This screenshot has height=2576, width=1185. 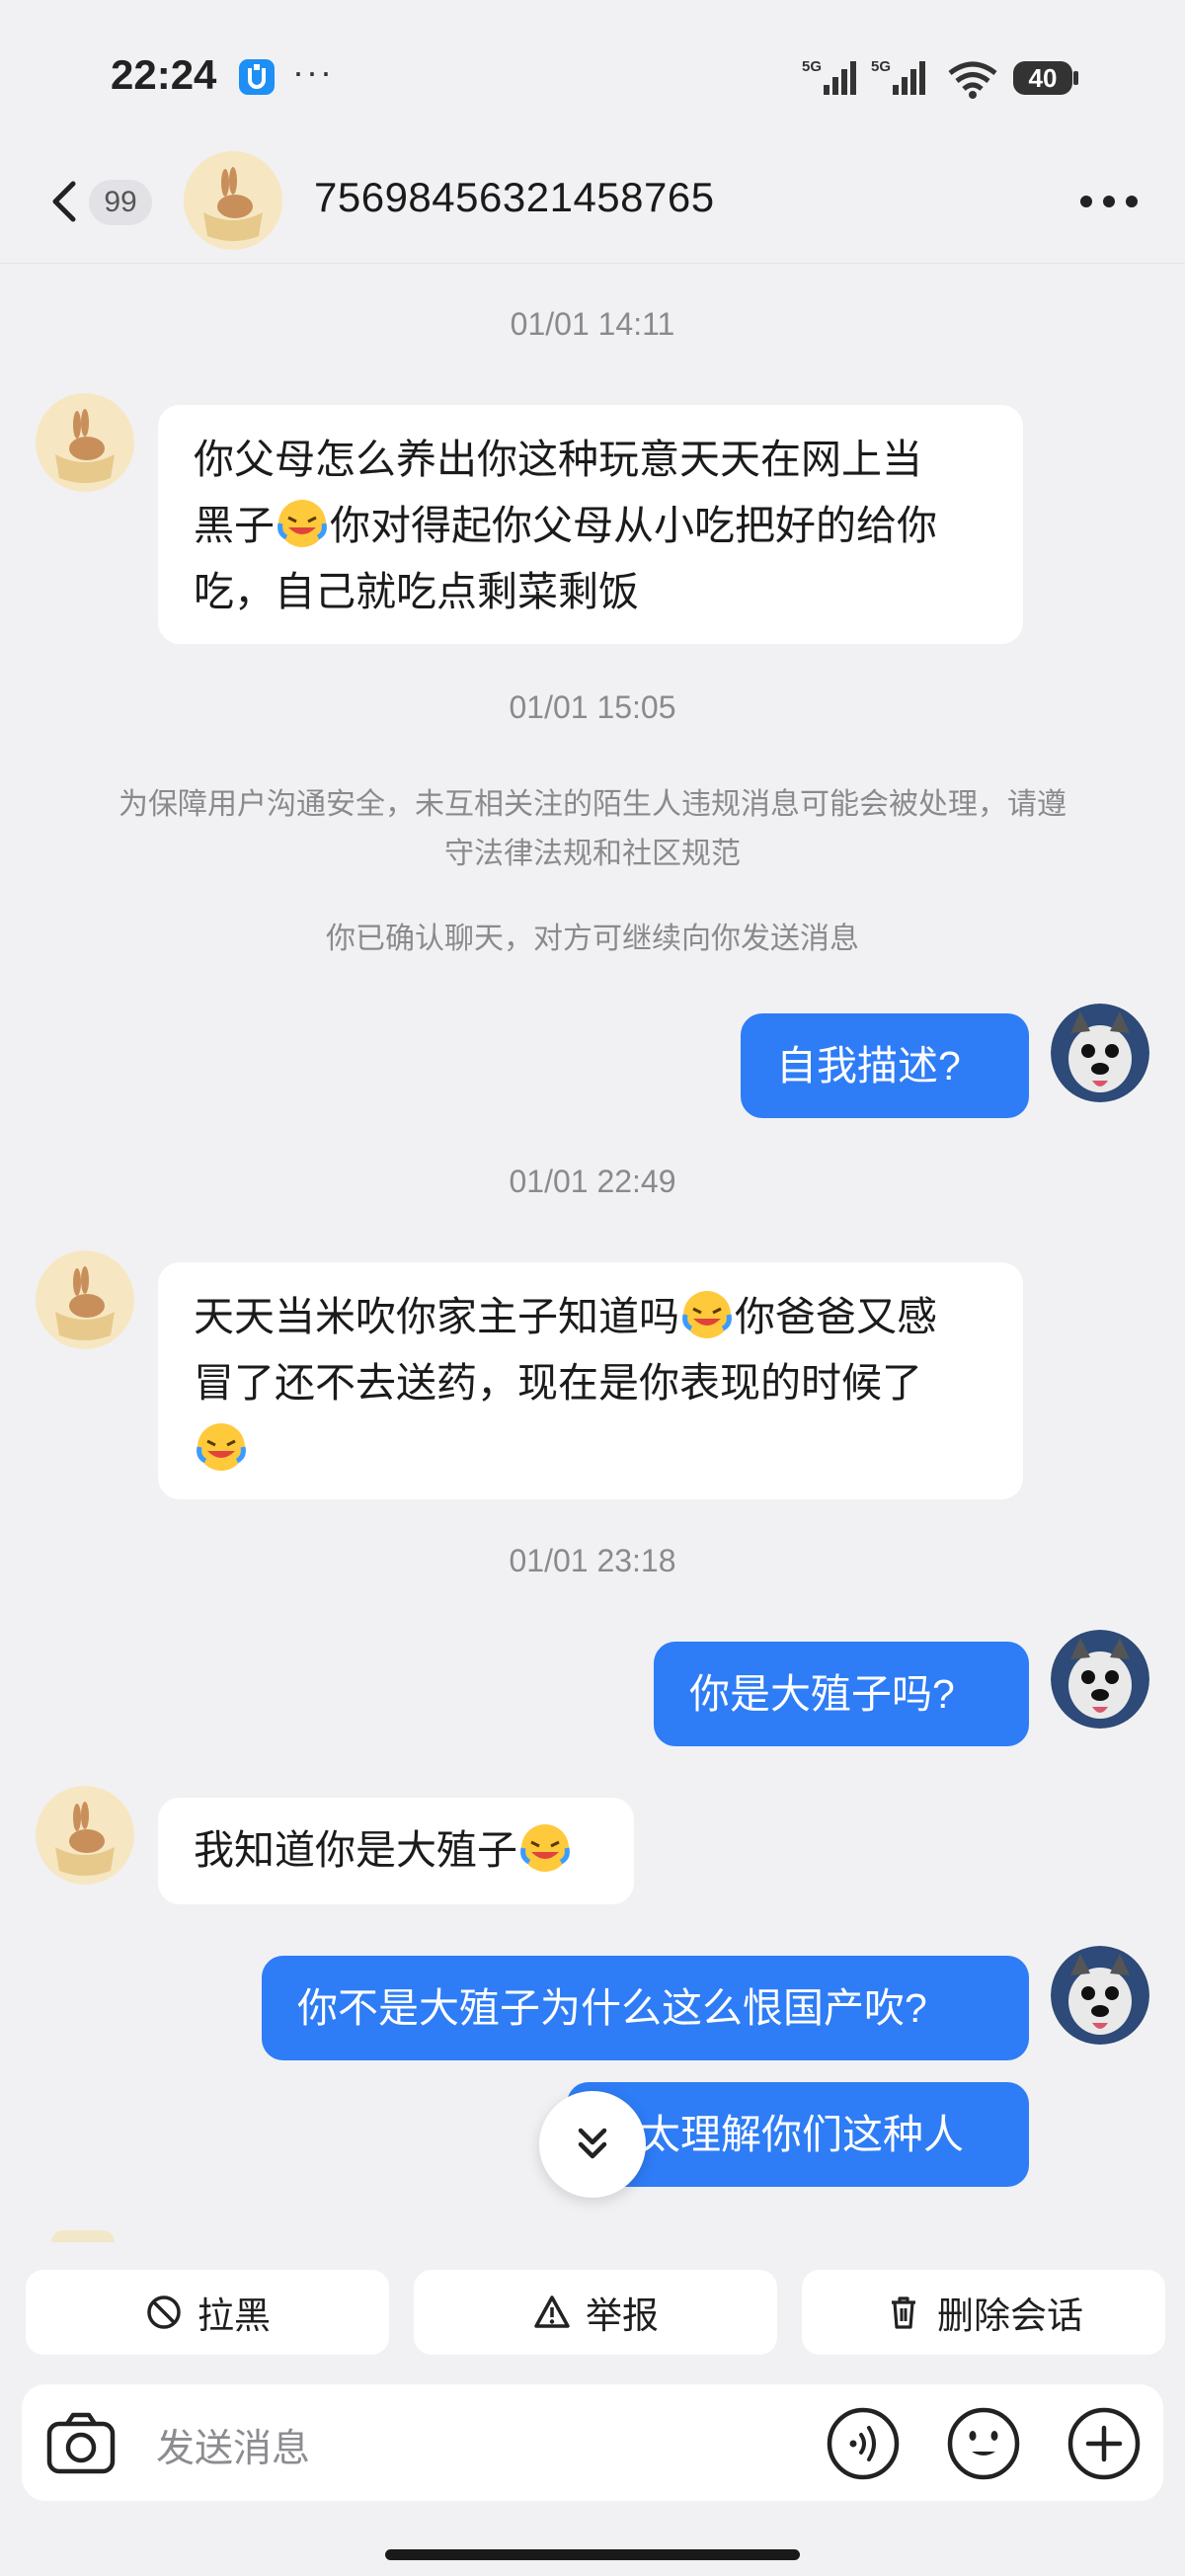 I want to click on message-text: 你爸爸又感, so click(x=836, y=1316).